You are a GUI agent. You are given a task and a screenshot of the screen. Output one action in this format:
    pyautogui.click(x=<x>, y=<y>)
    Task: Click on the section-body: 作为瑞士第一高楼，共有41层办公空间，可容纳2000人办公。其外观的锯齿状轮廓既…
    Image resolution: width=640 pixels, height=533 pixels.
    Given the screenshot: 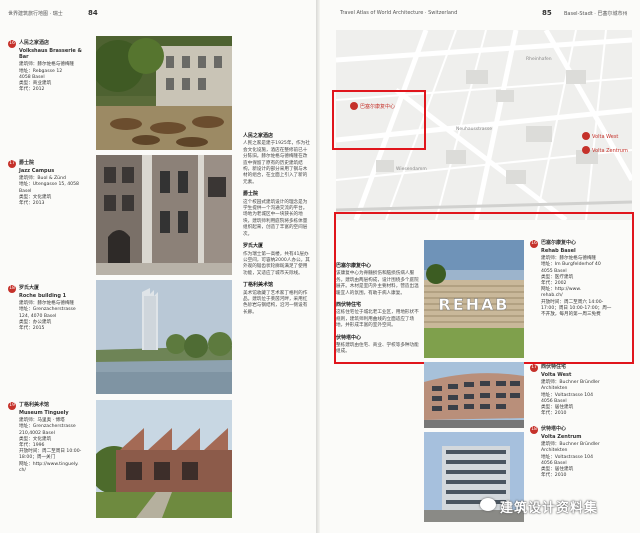 What is the action you would take?
    pyautogui.click(x=276, y=263)
    